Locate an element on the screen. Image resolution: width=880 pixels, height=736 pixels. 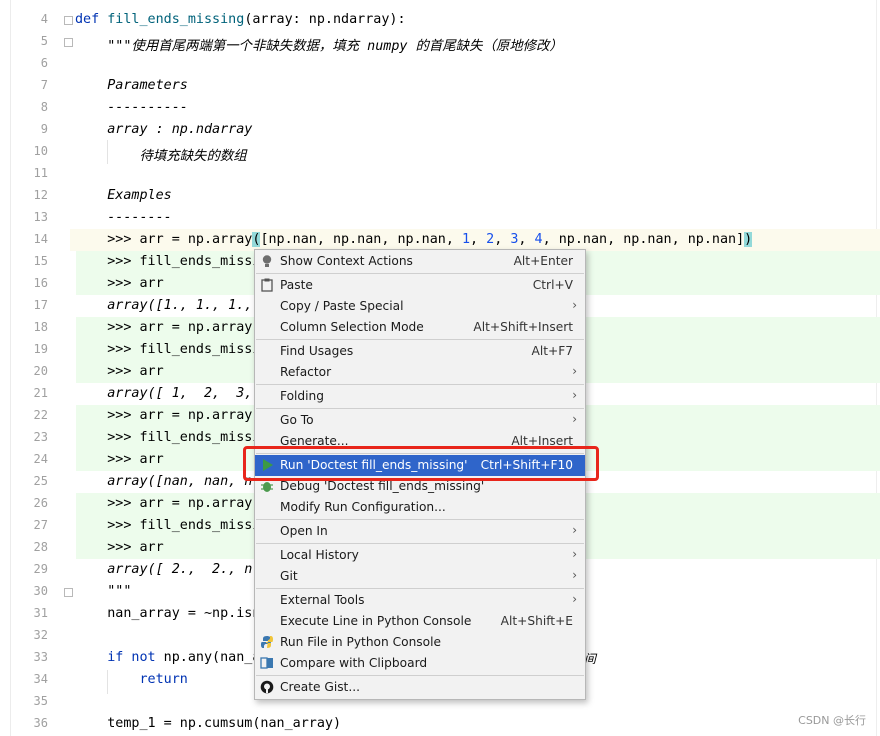
code-line: 5 """使用首尾两端第一个非缺失数据，填充 numpy 的首尾缺失（原地修改） is located at coordinates (440, 42).